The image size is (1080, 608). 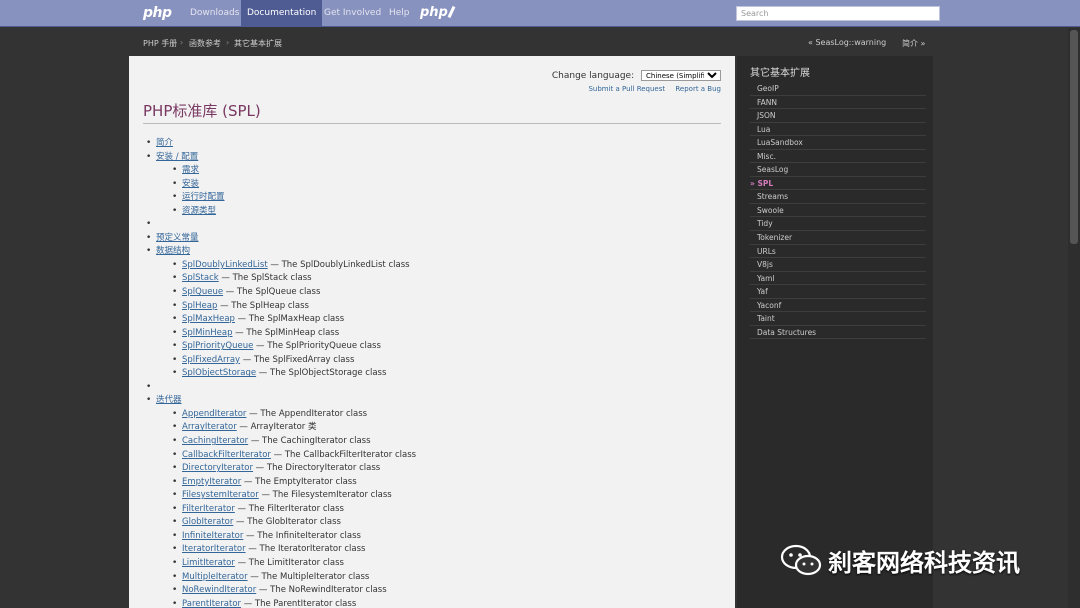 I want to click on toc-sublink: 资源类型, so click(x=199, y=211).